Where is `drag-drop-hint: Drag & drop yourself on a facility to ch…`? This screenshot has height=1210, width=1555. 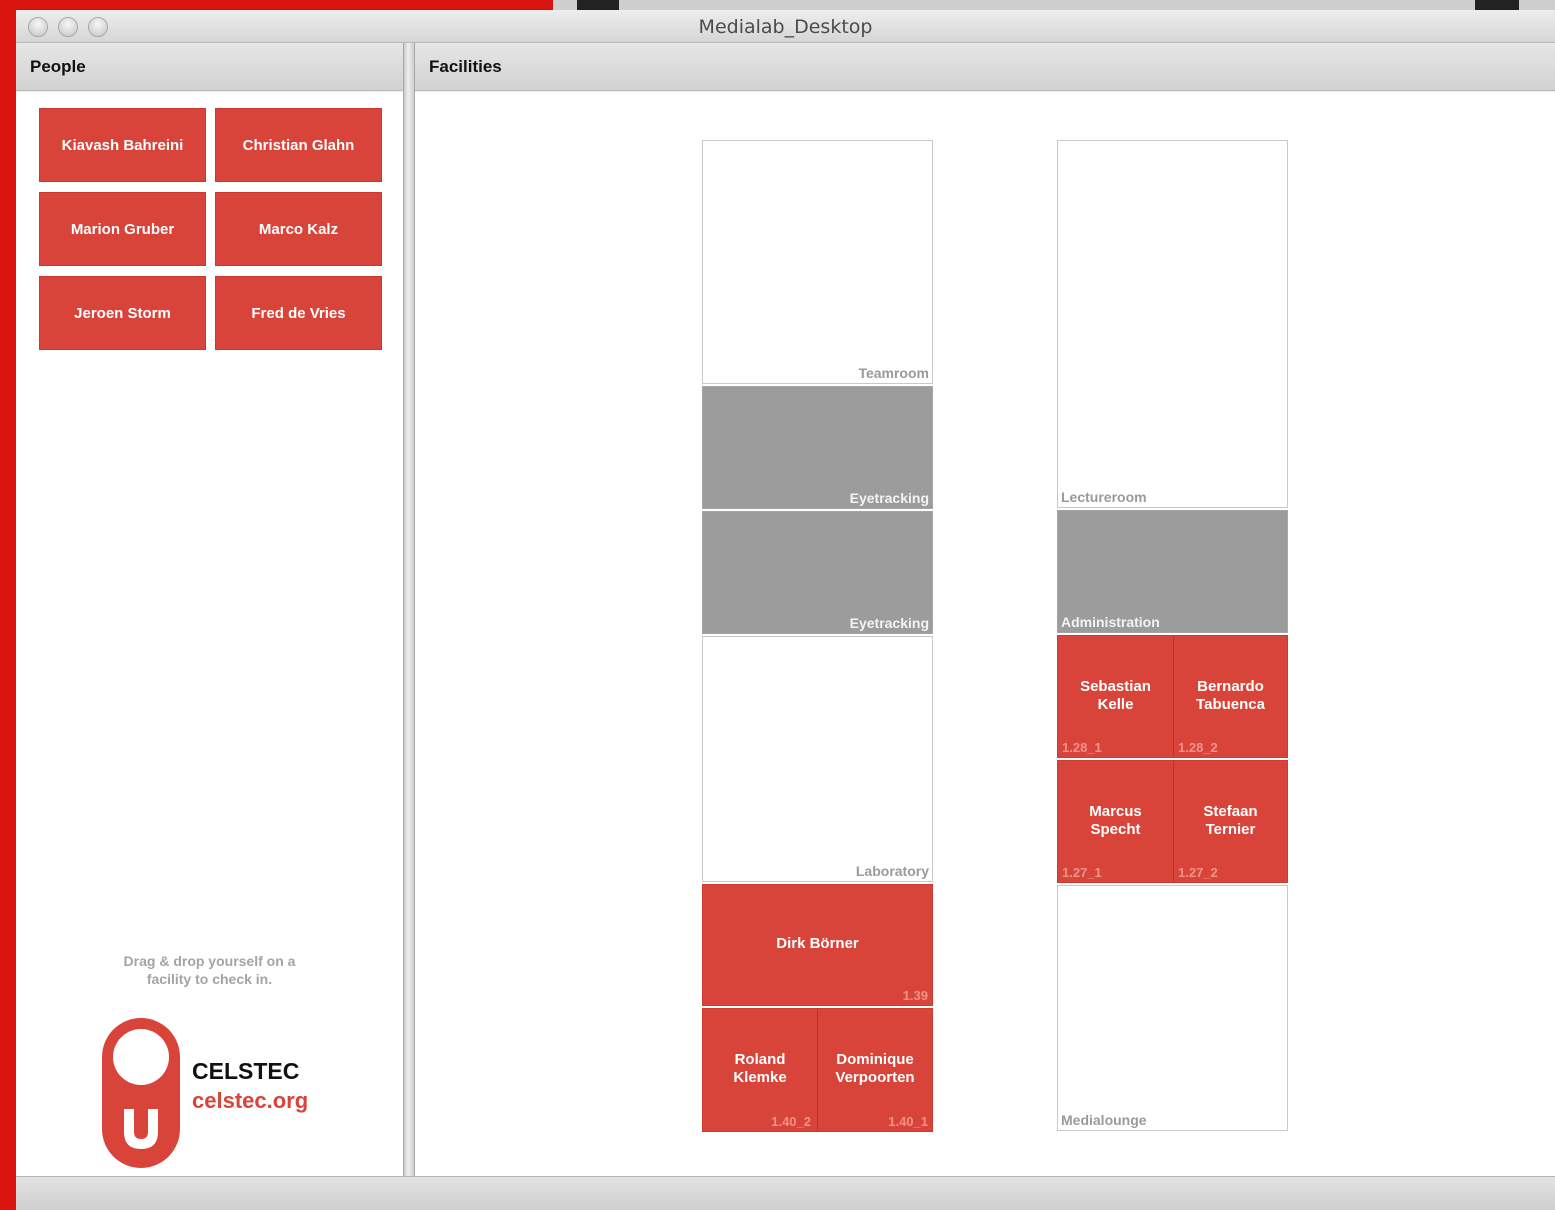
drag-drop-hint: Drag & drop yourself on a facility to ch… is located at coordinates (209, 970).